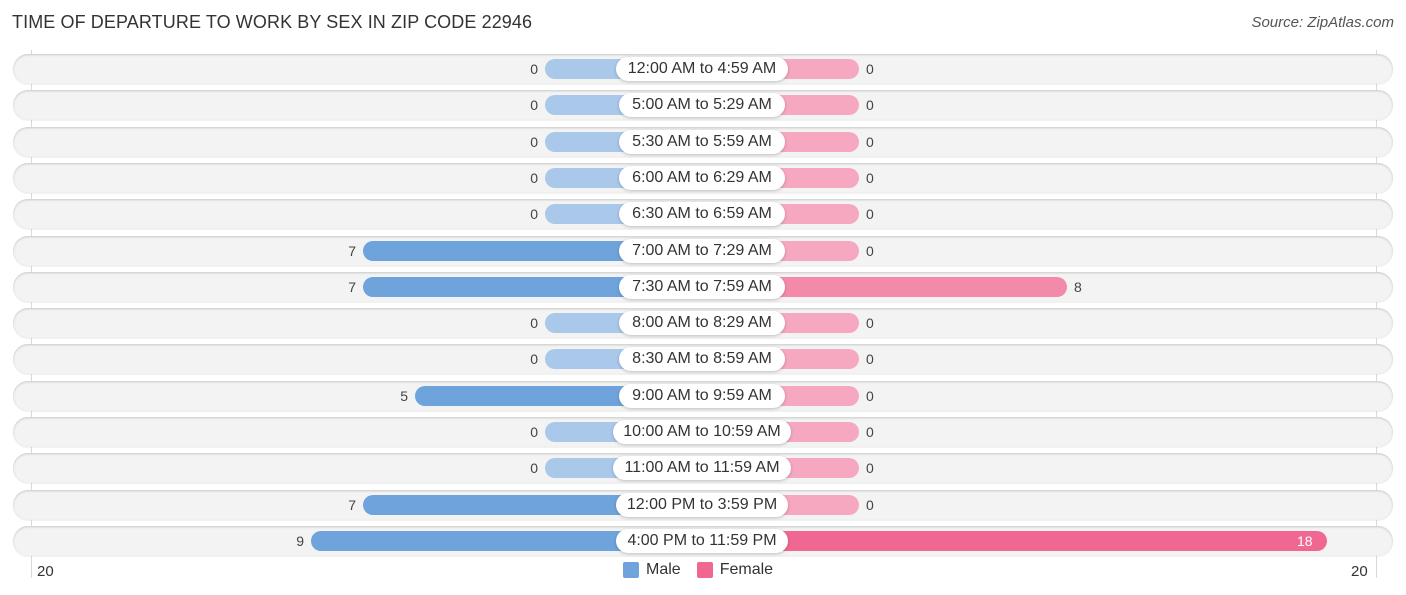 This screenshot has height=595, width=1406. Describe the element at coordinates (631, 570) in the screenshot. I see `legend-swatch-male` at that location.